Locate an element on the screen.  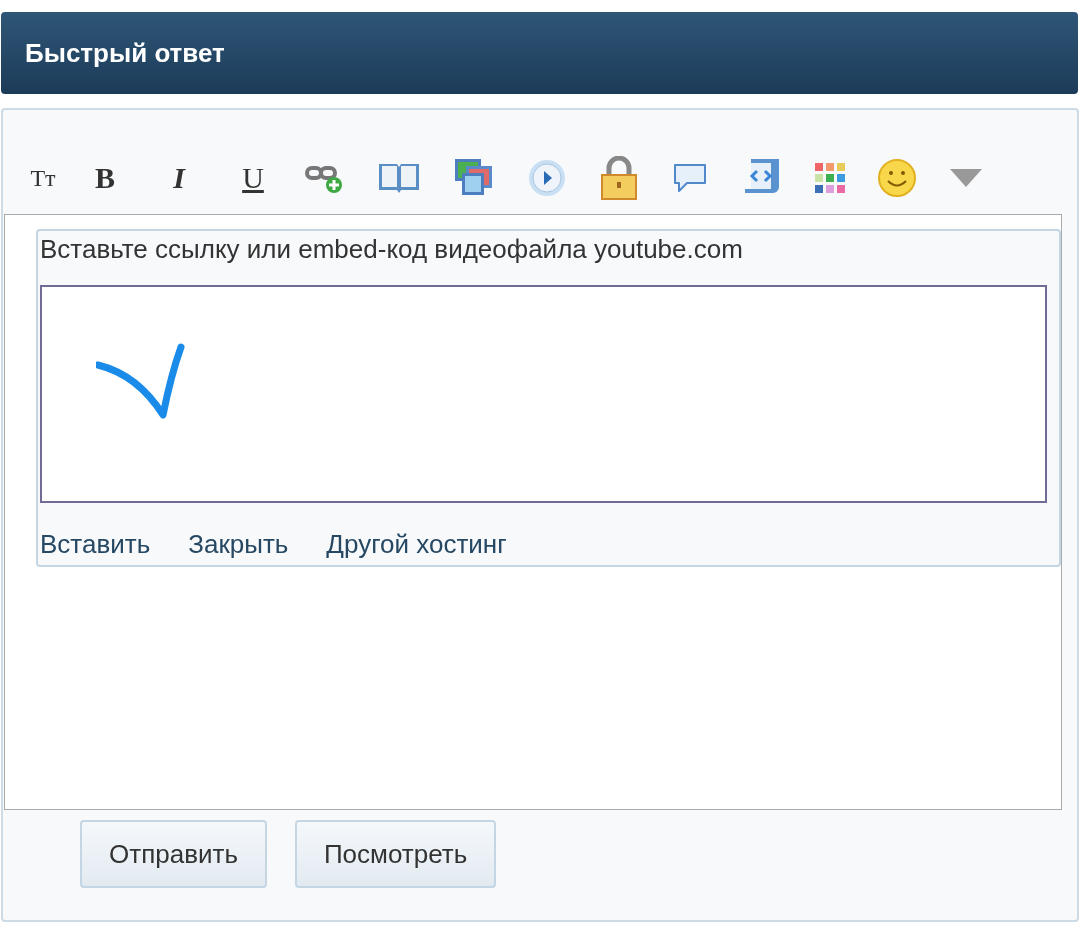
dropdown-arrow-icon is located at coordinates (966, 178).